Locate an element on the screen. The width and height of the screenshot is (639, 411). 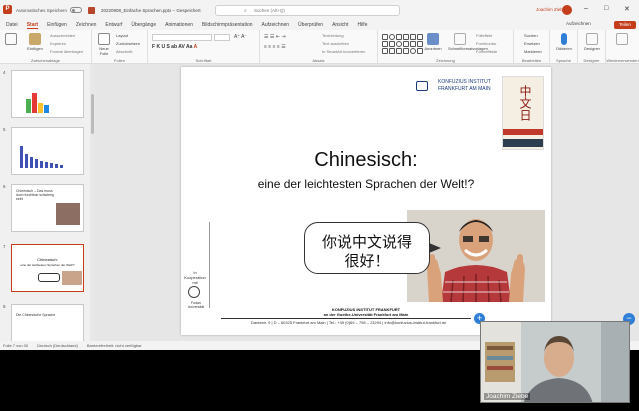
font-style-buttons: F K U S ab AV Aa A is located at coordinates (174, 47).